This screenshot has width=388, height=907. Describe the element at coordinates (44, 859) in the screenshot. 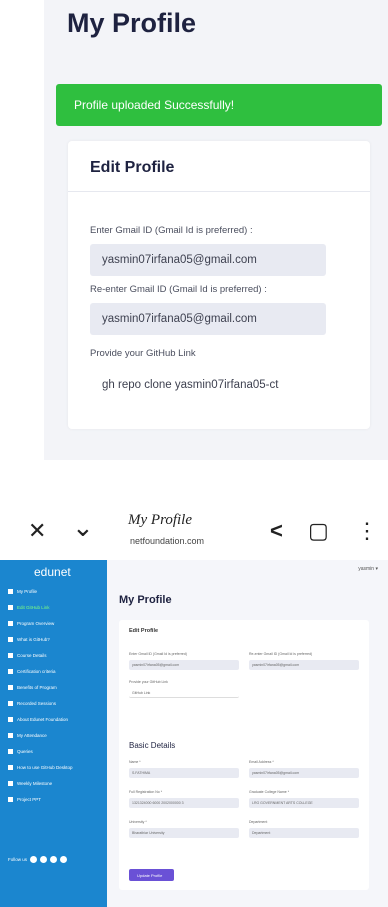

I see `twitter-icon` at that location.